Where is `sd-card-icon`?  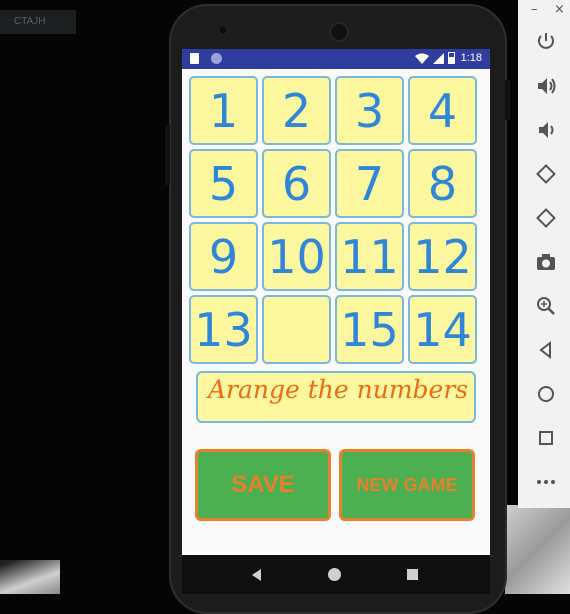 sd-card-icon is located at coordinates (194, 58).